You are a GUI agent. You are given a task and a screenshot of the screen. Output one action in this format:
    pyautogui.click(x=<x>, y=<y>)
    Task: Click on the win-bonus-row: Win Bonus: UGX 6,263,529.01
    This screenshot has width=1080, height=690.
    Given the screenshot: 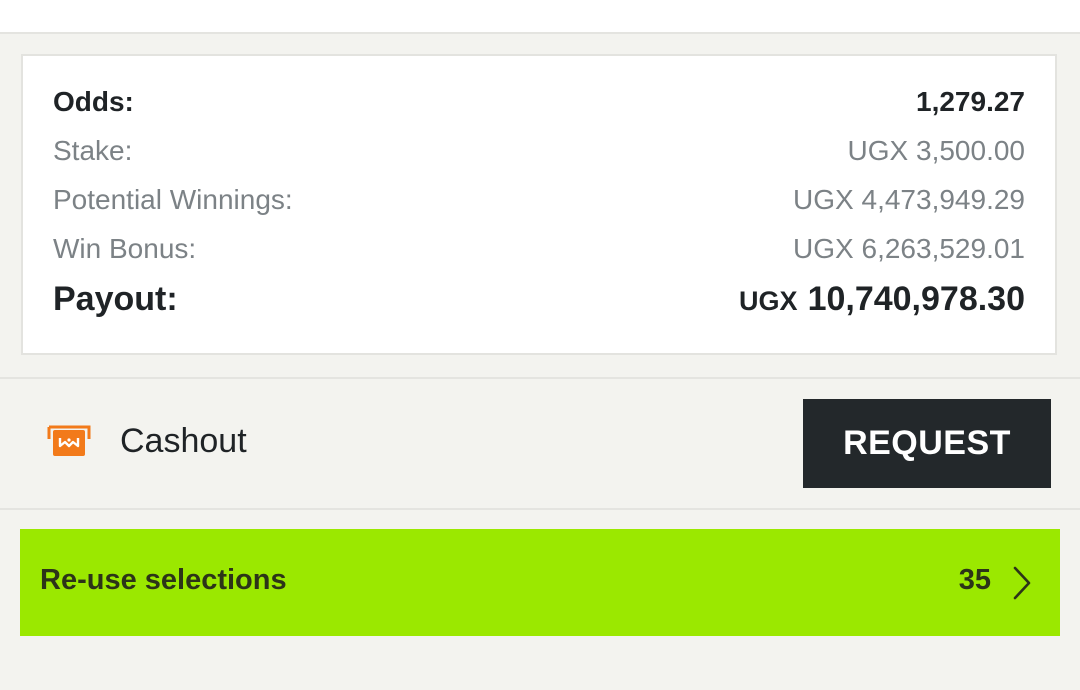 What is the action you would take?
    pyautogui.click(x=539, y=249)
    